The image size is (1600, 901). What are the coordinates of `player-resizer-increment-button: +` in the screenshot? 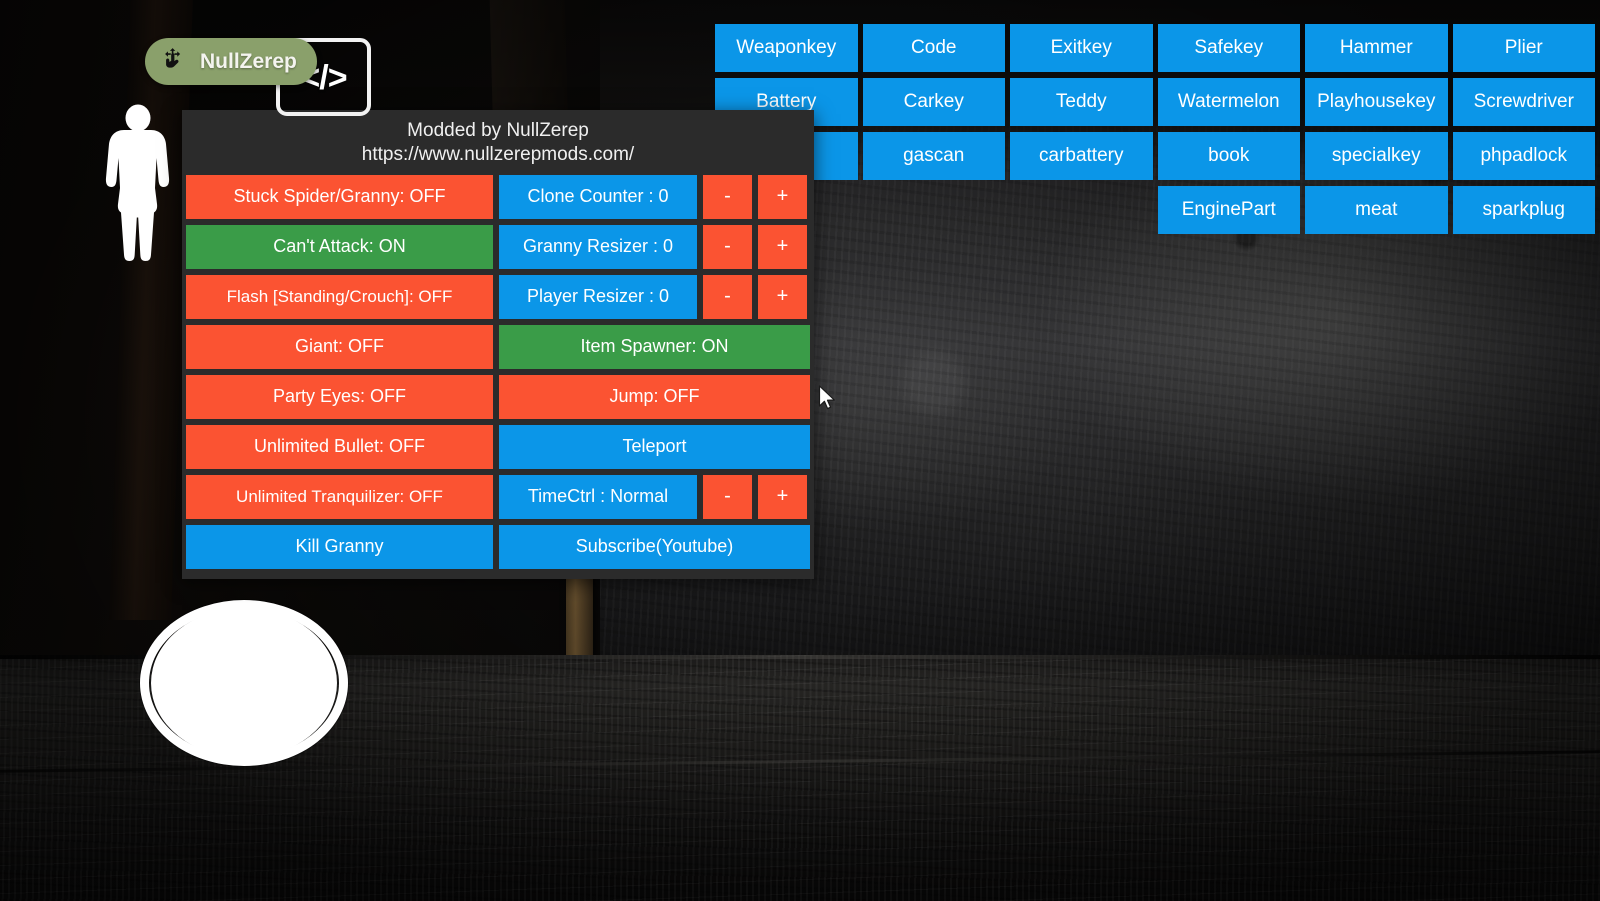 It's located at (782, 296).